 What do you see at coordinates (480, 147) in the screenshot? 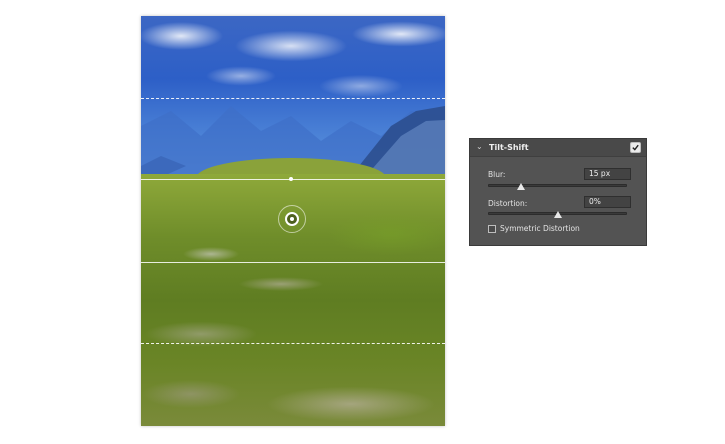
I see `chevron-down-icon: ⌄` at bounding box center [480, 147].